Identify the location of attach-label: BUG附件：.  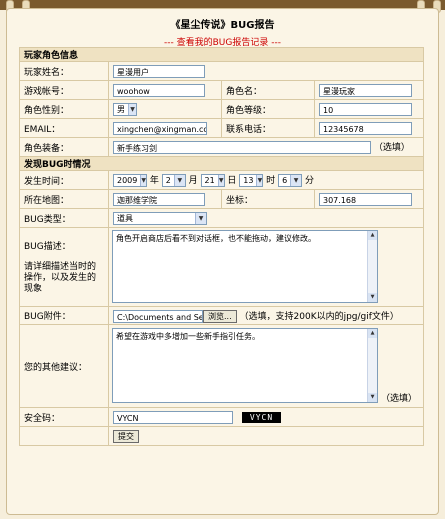
(64, 315).